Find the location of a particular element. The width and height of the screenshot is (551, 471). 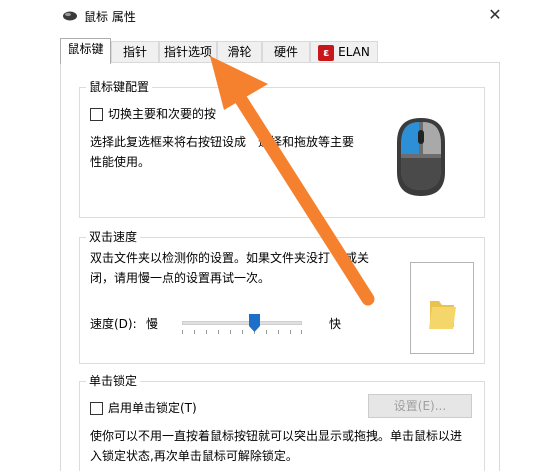

tab-buttons: 鼠标键 is located at coordinates (85, 51).